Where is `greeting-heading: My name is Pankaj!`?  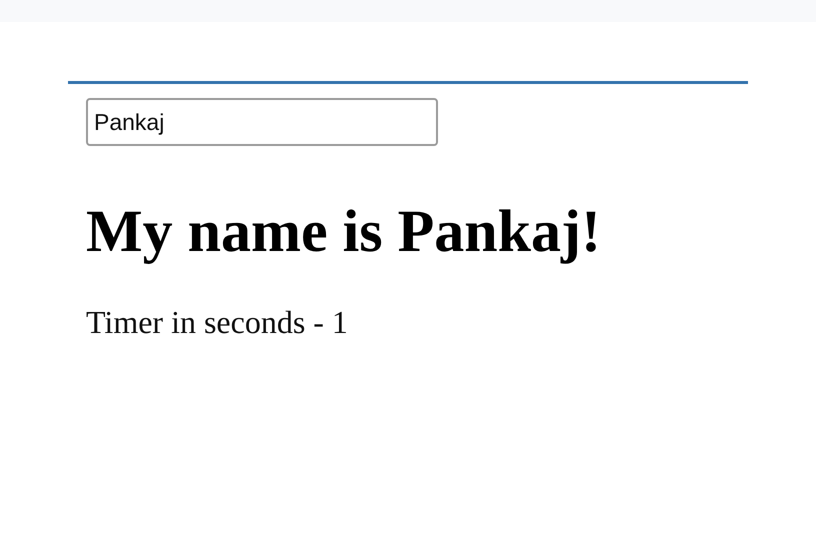 greeting-heading: My name is Pankaj! is located at coordinates (343, 231).